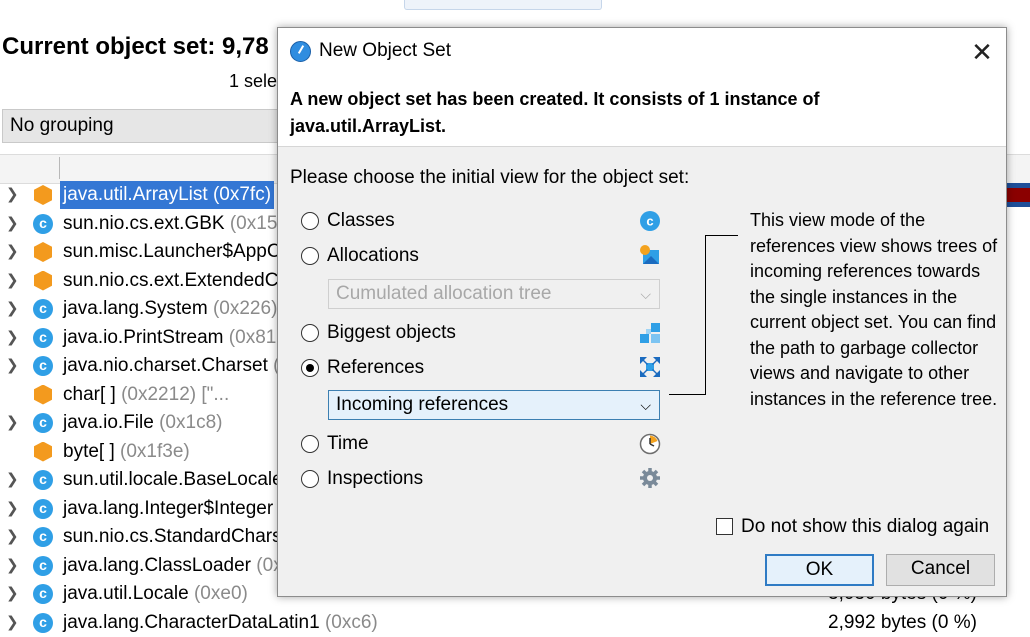  Describe the element at coordinates (172, 536) in the screenshot. I see `class-name: sun.nio.cs.StandardChars` at that location.